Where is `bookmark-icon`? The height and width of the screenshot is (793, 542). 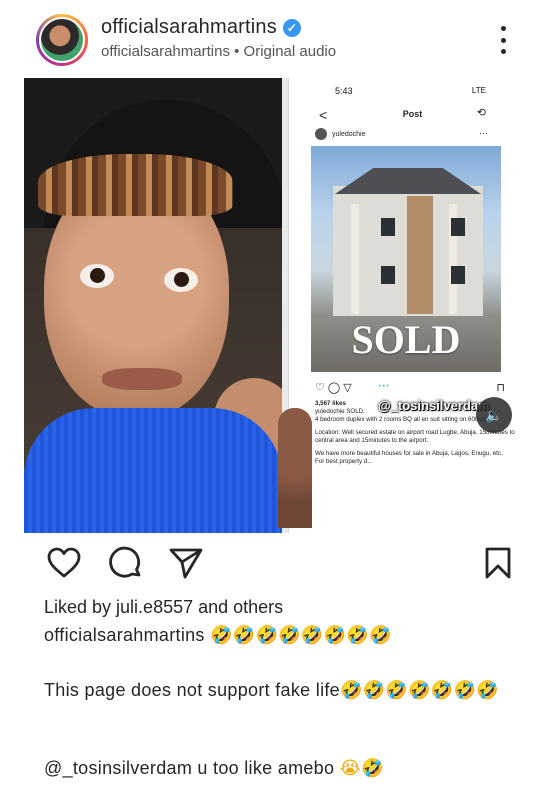
bookmark-icon is located at coordinates (498, 563).